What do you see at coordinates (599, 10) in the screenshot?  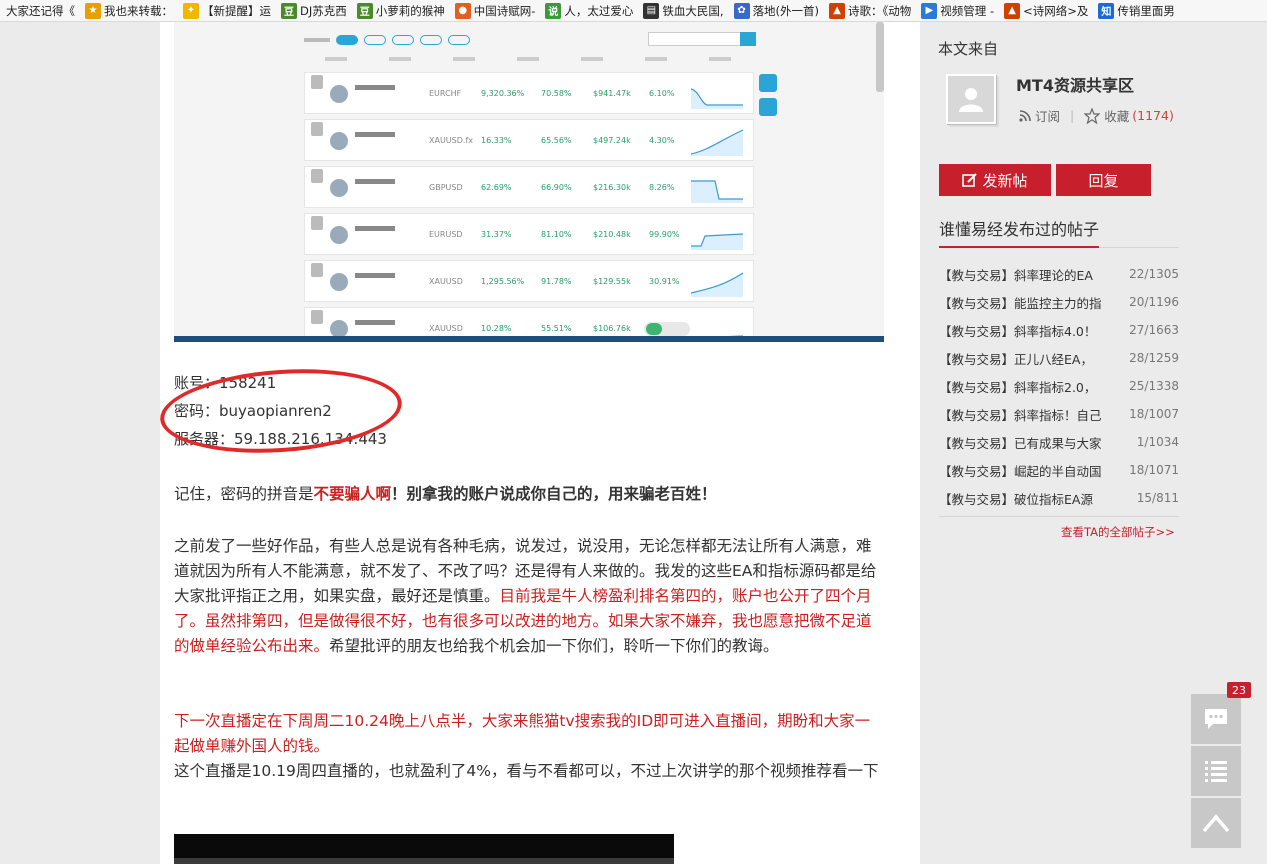 I see `bookmark-label: 人，太过爱心` at bounding box center [599, 10].